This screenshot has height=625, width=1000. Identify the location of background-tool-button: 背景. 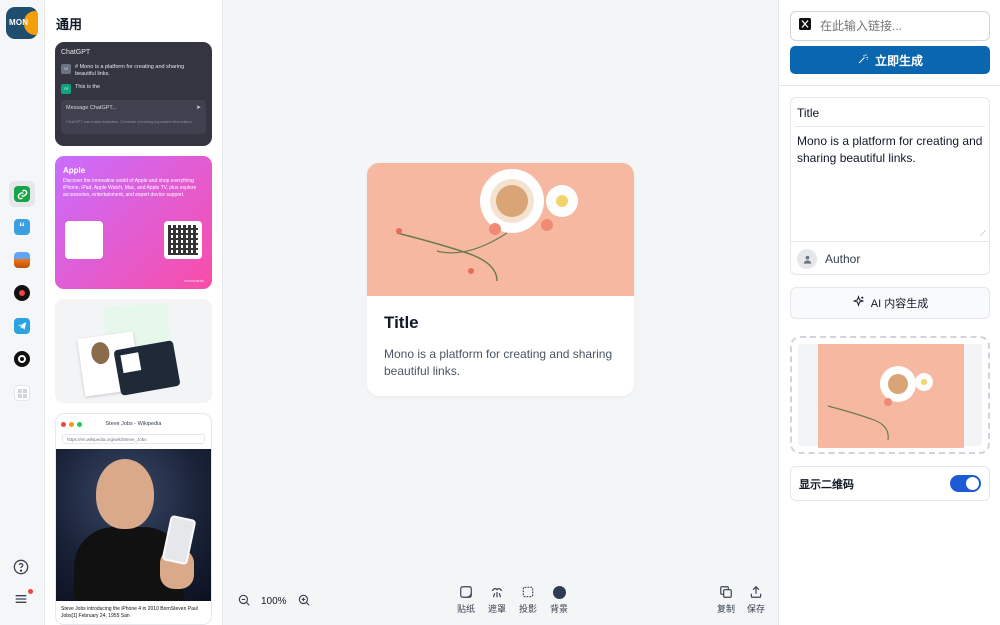
(559, 600).